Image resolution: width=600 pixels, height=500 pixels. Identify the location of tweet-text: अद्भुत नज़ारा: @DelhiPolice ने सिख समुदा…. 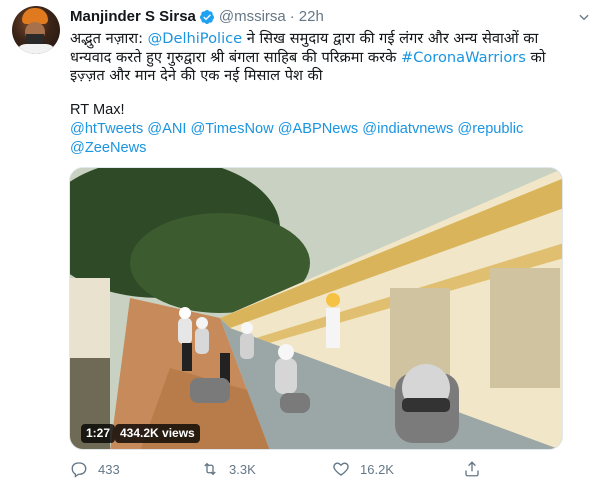
(330, 58).